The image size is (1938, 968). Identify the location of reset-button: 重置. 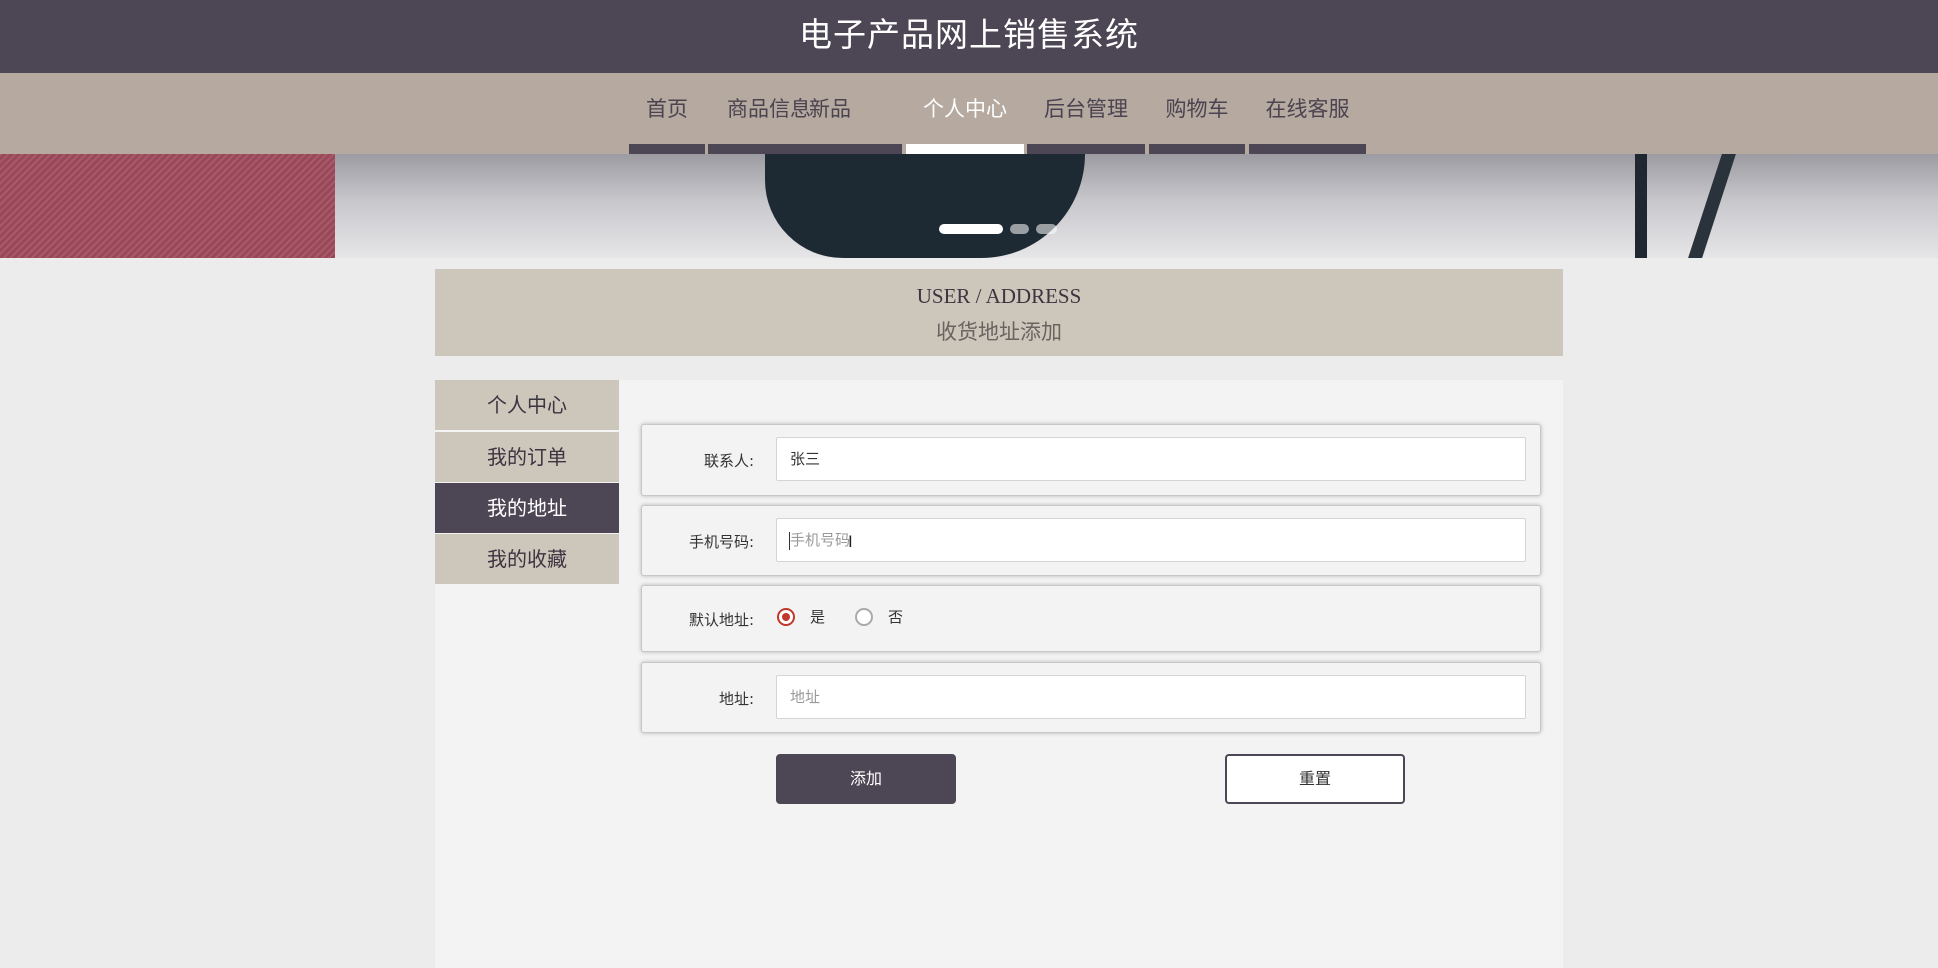
(1315, 779).